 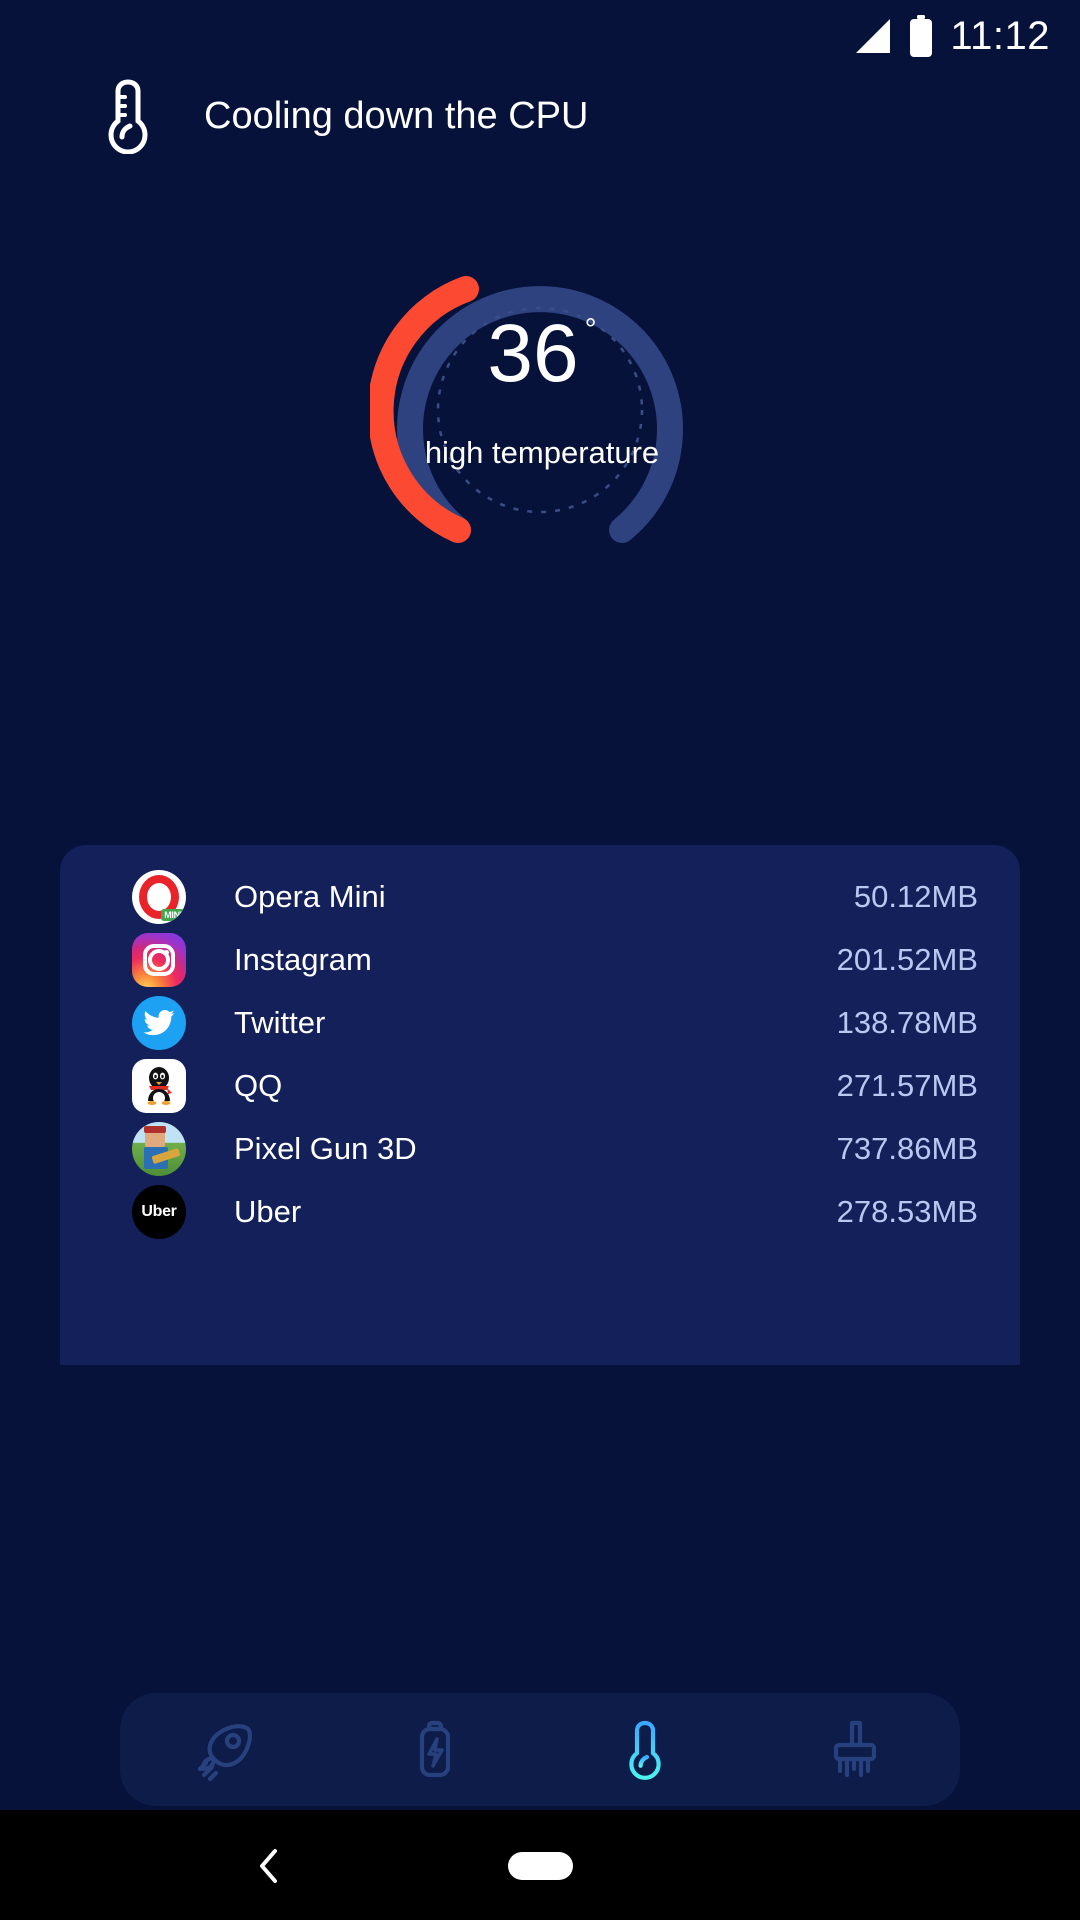 I want to click on opera-mini-badge: MINI, so click(x=173, y=914).